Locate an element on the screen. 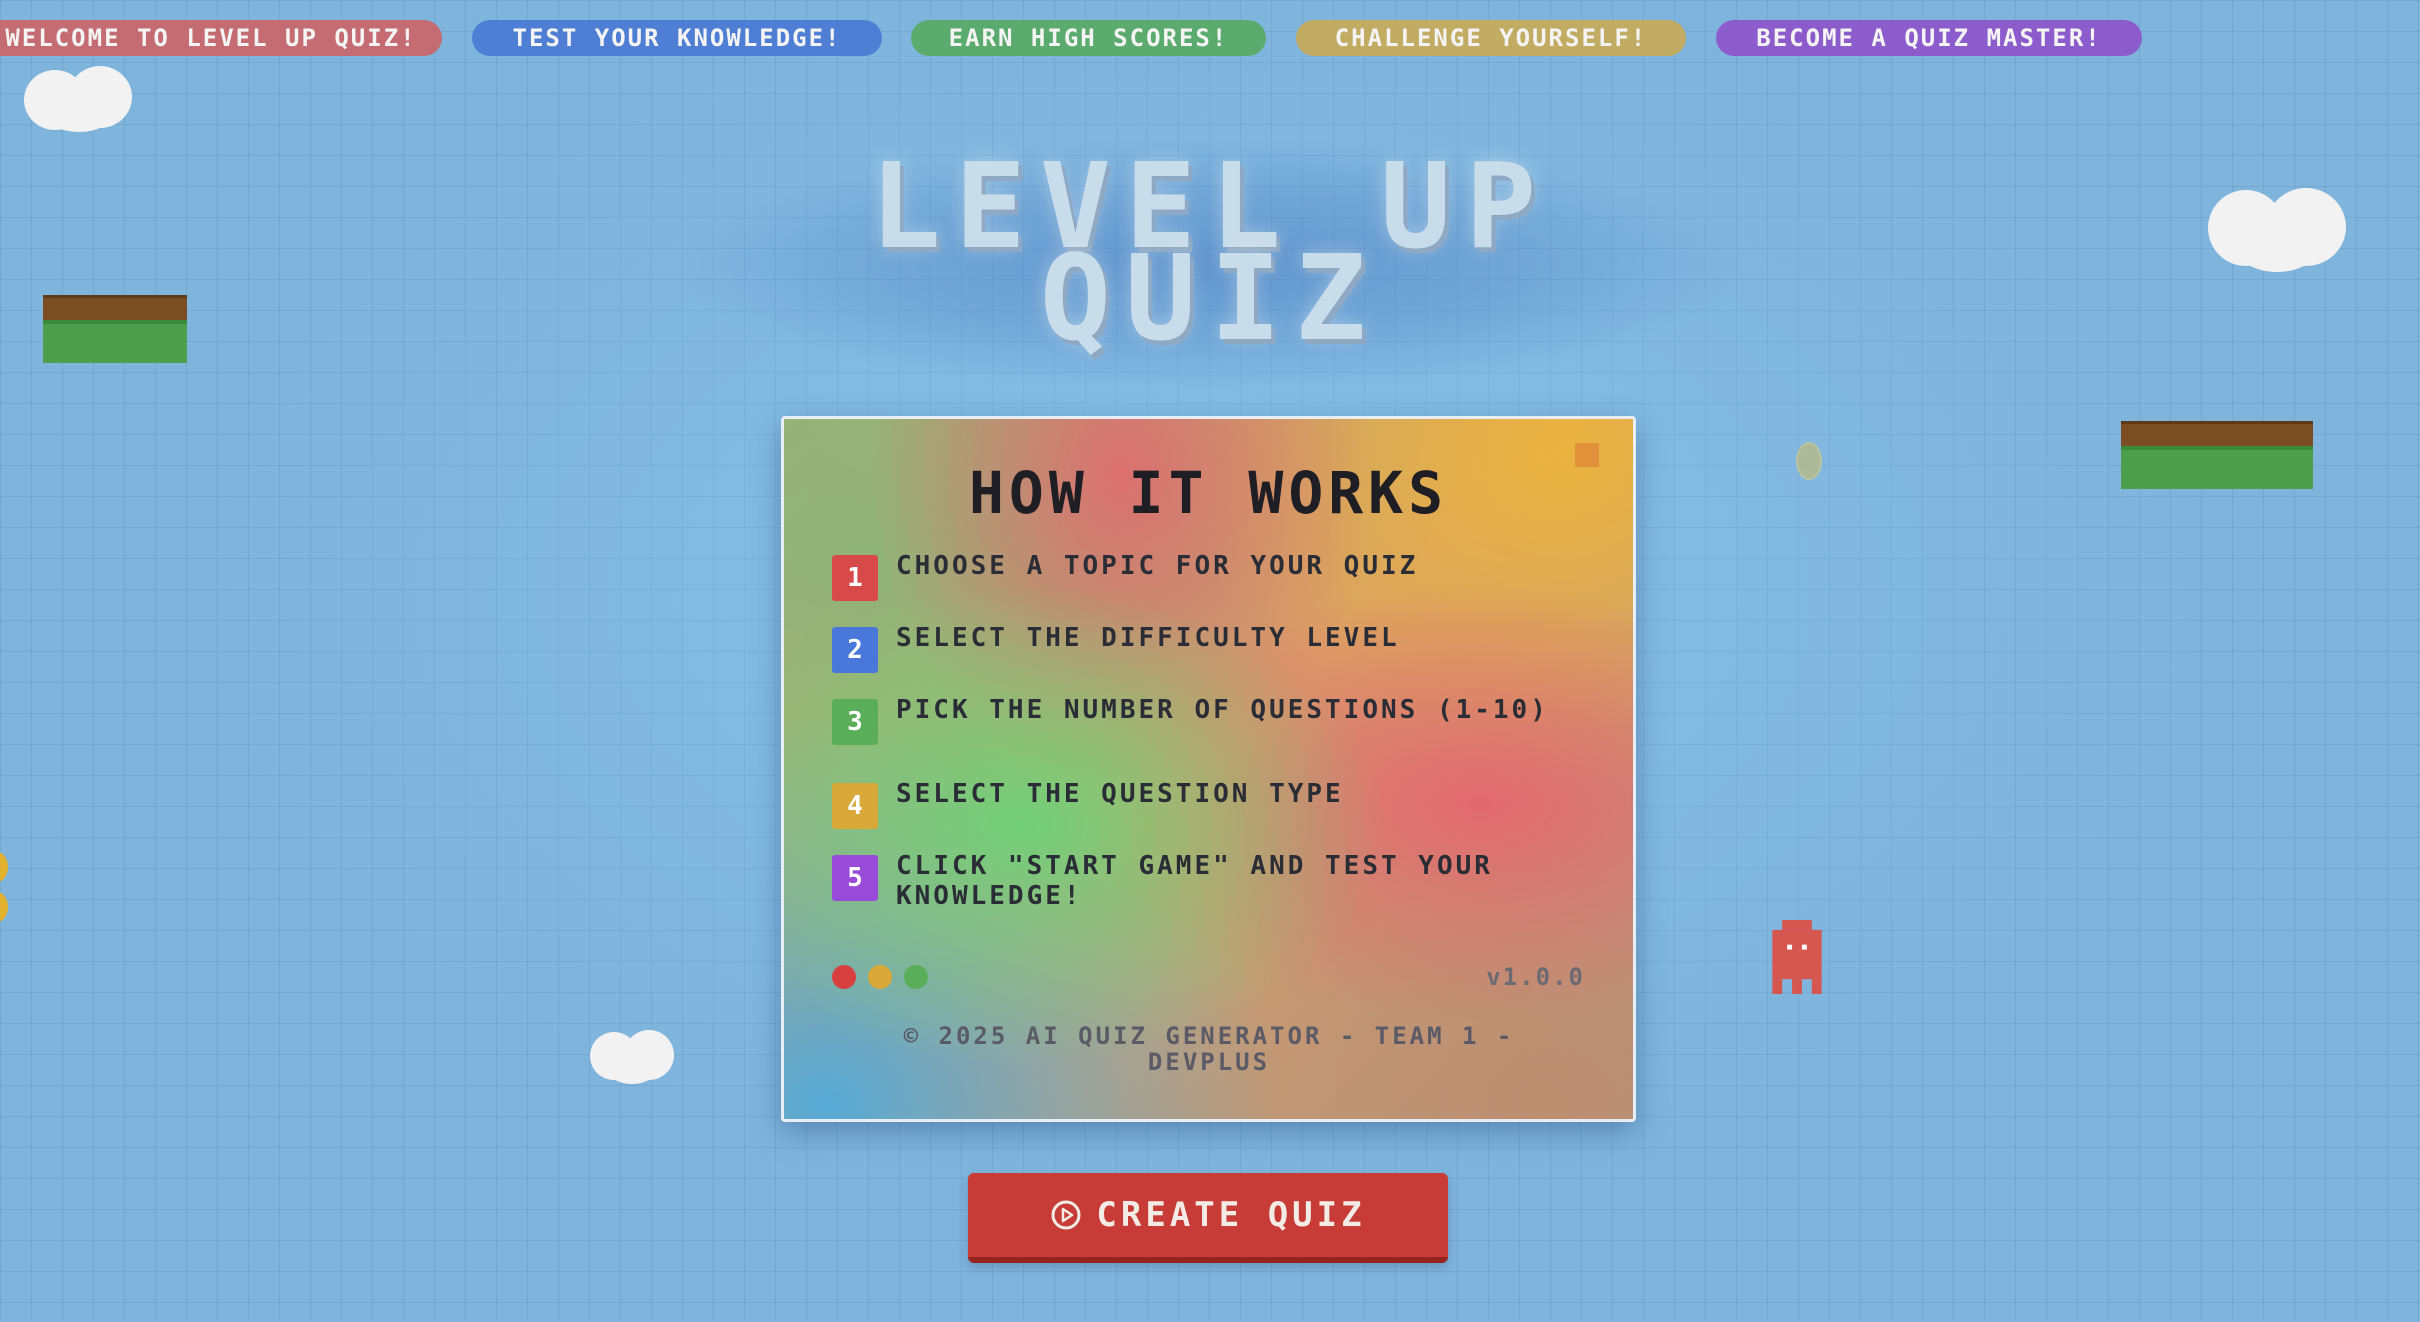 Image resolution: width=2420 pixels, height=1322 pixels. ticker-item: TEST YOUR KNOWLEDGE! is located at coordinates (677, 38).